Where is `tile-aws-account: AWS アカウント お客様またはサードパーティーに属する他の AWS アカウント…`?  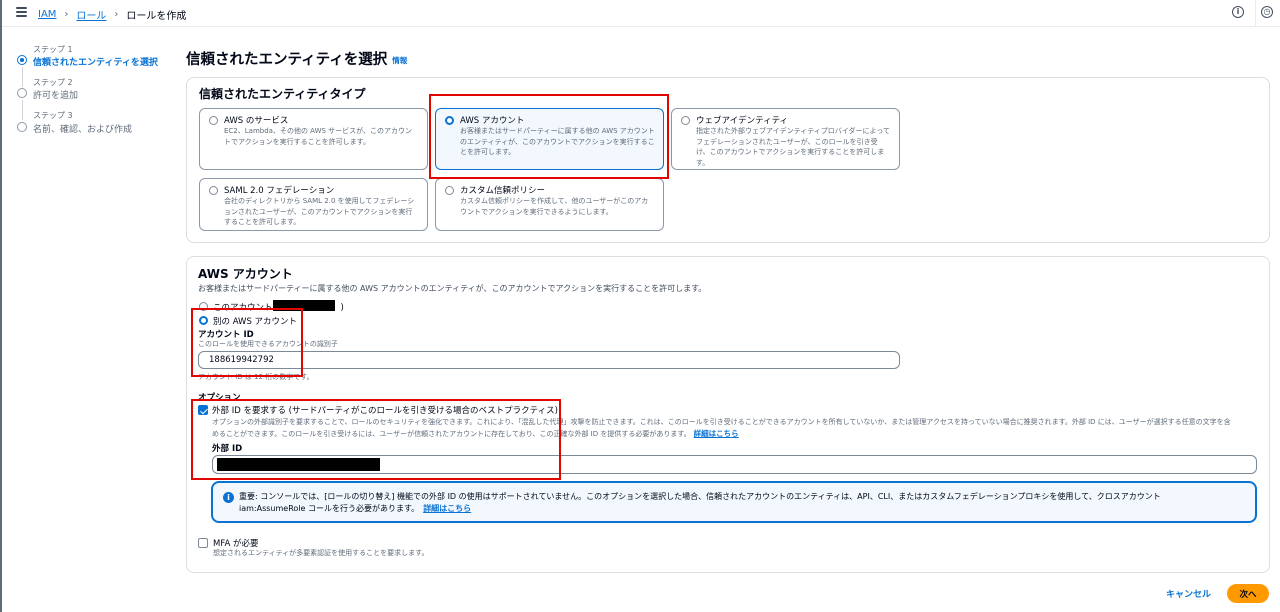
tile-aws-account: AWS アカウント お客様またはサードパーティーに属する他の AWS アカウント… is located at coordinates (549, 139).